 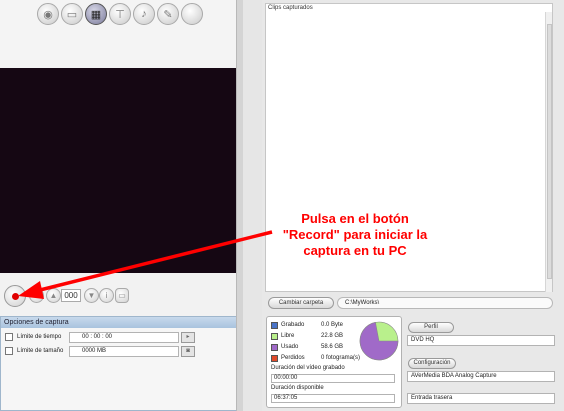 I want to click on change-folder-button: Cambiar carpeta, so click(x=301, y=303).